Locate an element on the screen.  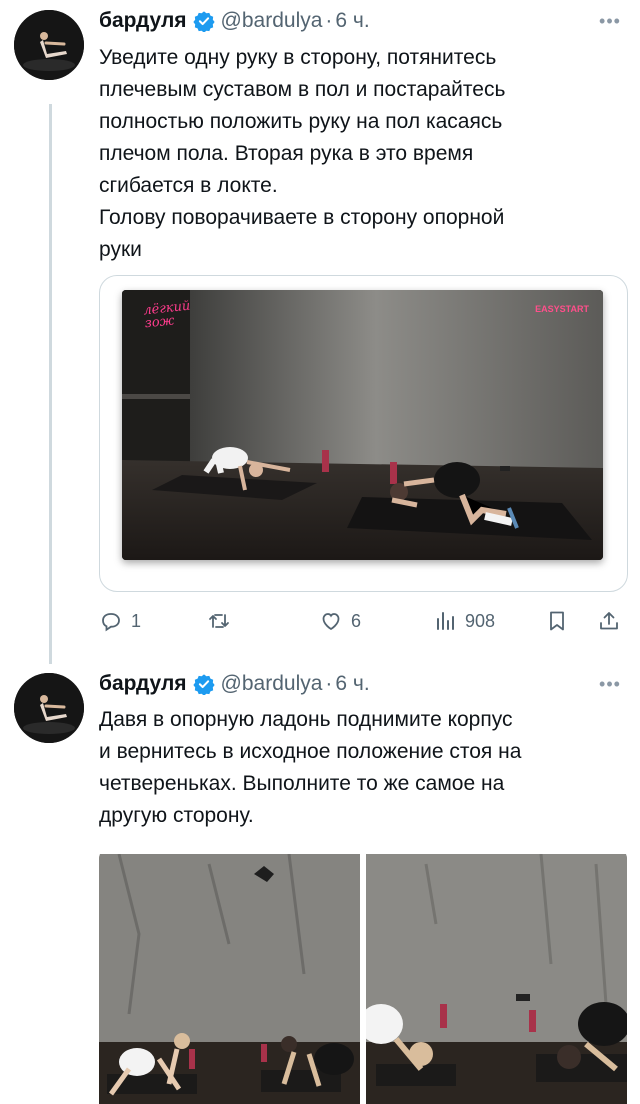
retweet-icon is located at coordinates (219, 621).